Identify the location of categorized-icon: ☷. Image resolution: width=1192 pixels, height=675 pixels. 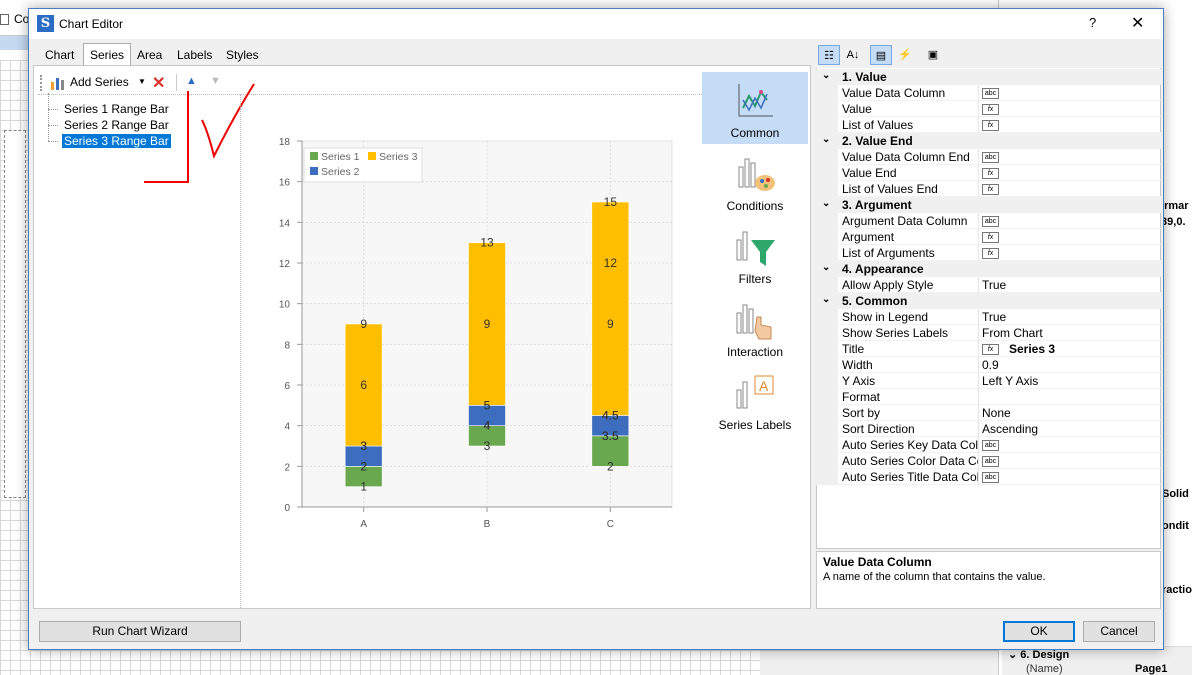
(829, 55).